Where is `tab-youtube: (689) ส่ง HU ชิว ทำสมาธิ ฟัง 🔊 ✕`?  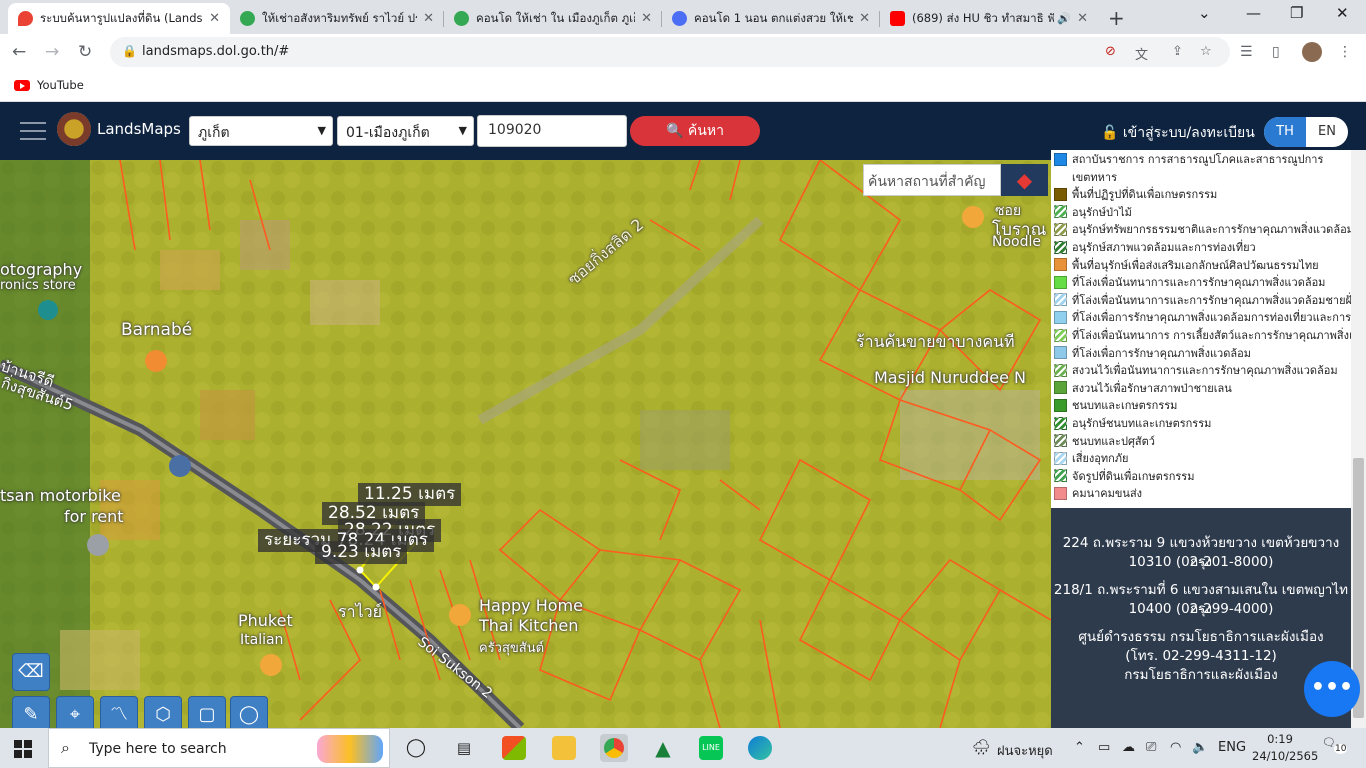 tab-youtube: (689) ส่ง HU ชิว ทำสมาธิ ฟัง 🔊 ✕ is located at coordinates (989, 18).